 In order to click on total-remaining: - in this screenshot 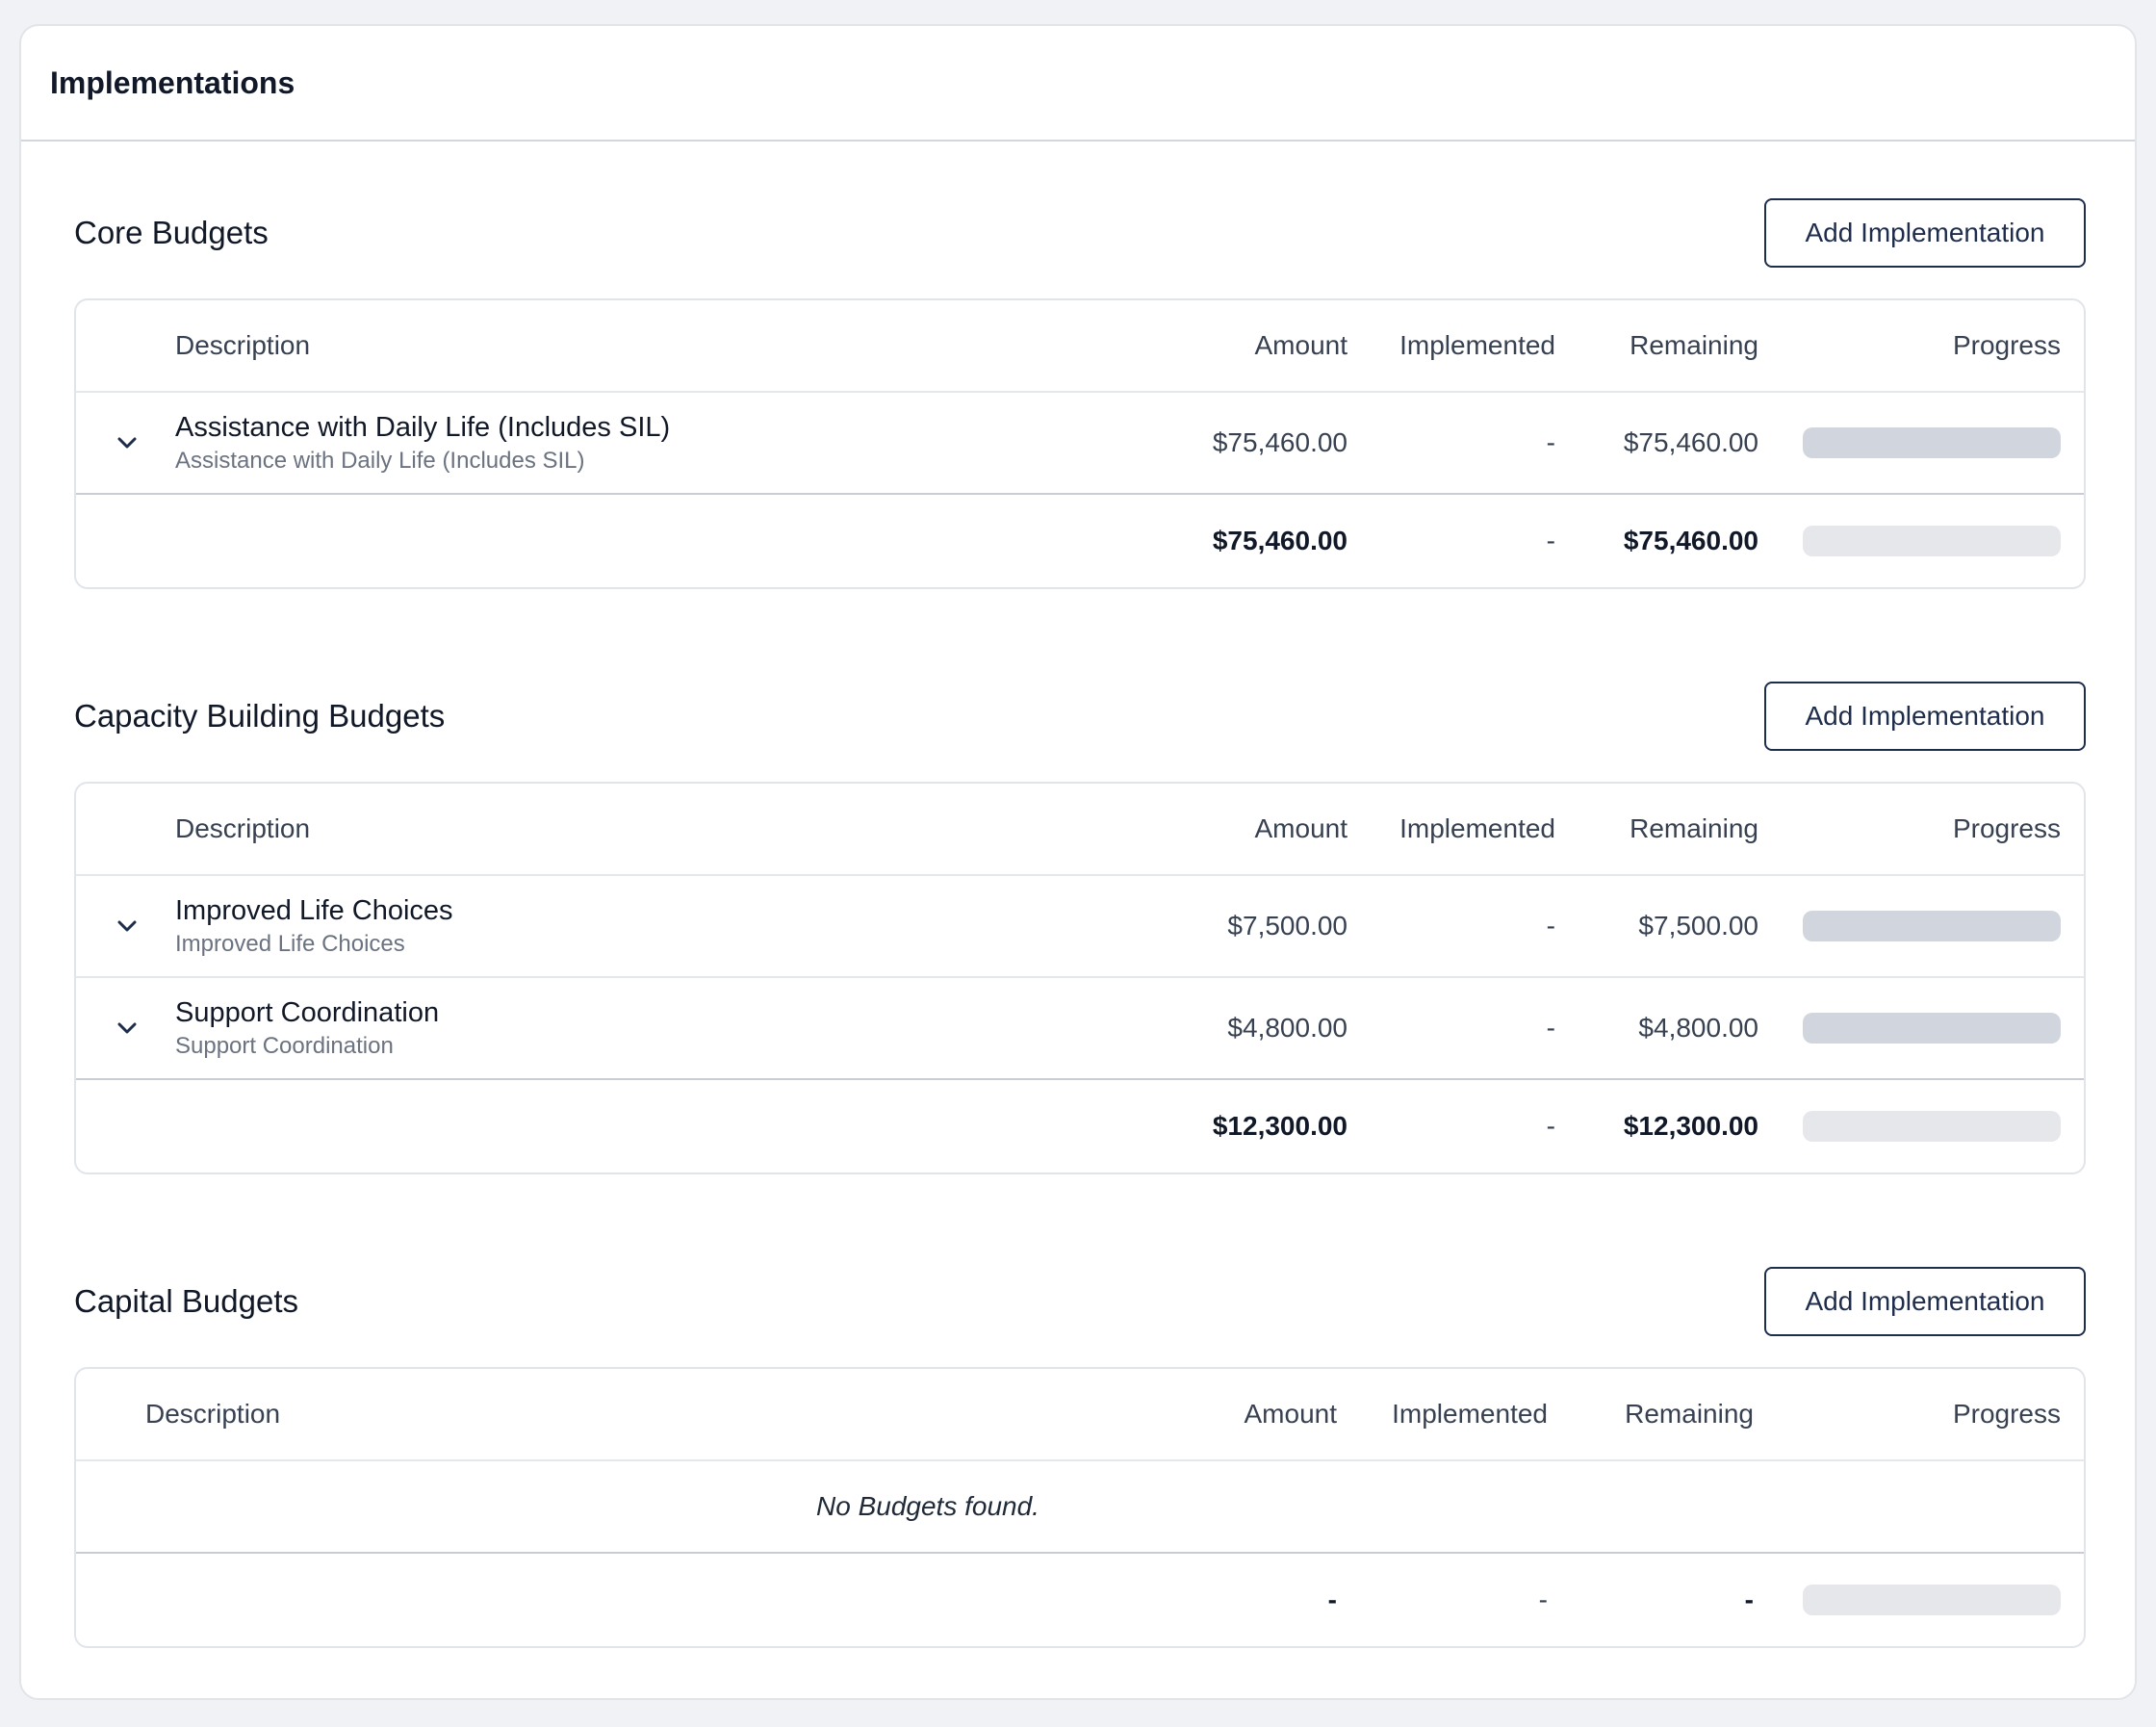, I will do `click(1749, 1599)`.